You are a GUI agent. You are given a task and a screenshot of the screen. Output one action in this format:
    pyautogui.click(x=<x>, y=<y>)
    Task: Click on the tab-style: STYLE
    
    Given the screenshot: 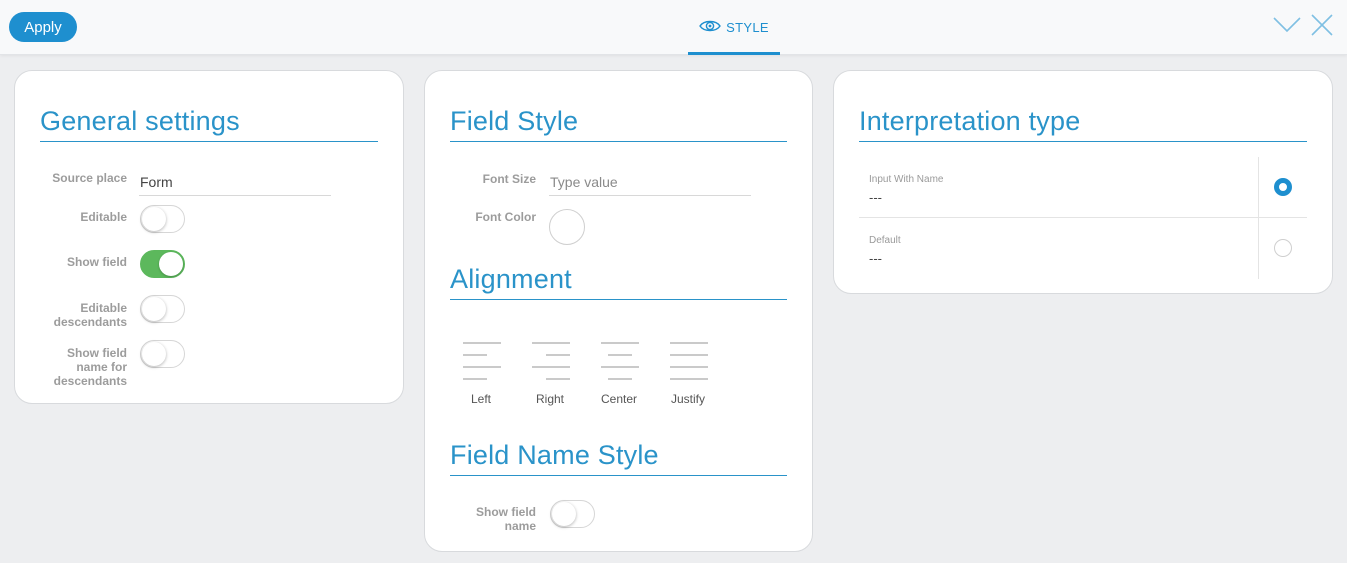 What is the action you would take?
    pyautogui.click(x=734, y=27)
    